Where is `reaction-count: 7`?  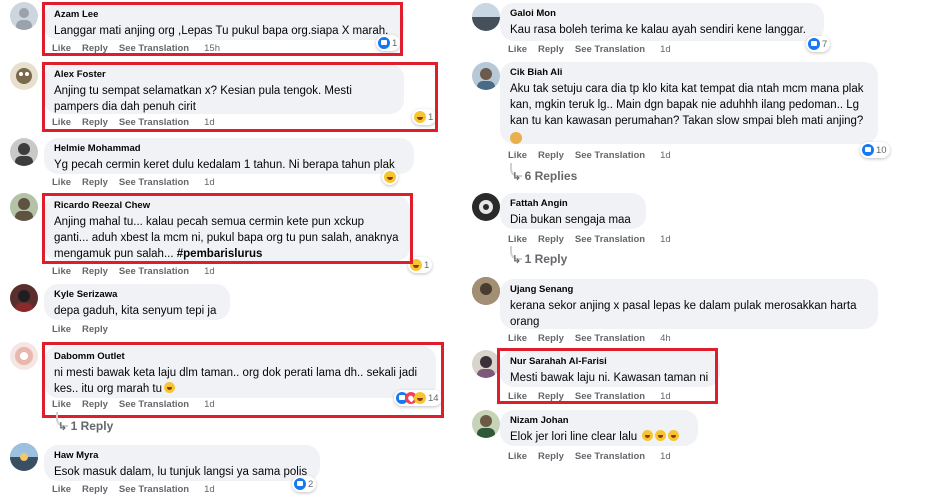
reaction-count: 7 is located at coordinates (825, 44).